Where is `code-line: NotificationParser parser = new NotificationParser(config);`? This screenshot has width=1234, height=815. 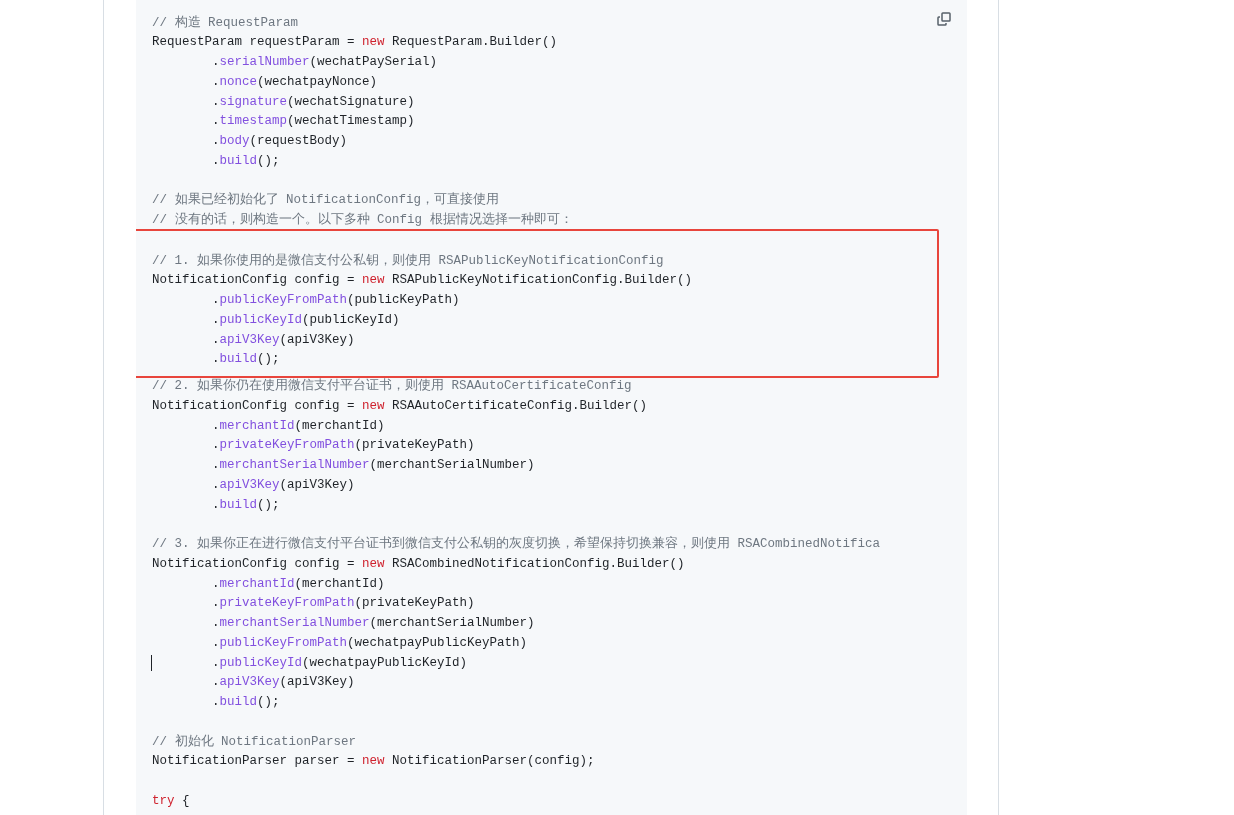 code-line: NotificationParser parser = new NotificationParser(config); is located at coordinates (373, 762).